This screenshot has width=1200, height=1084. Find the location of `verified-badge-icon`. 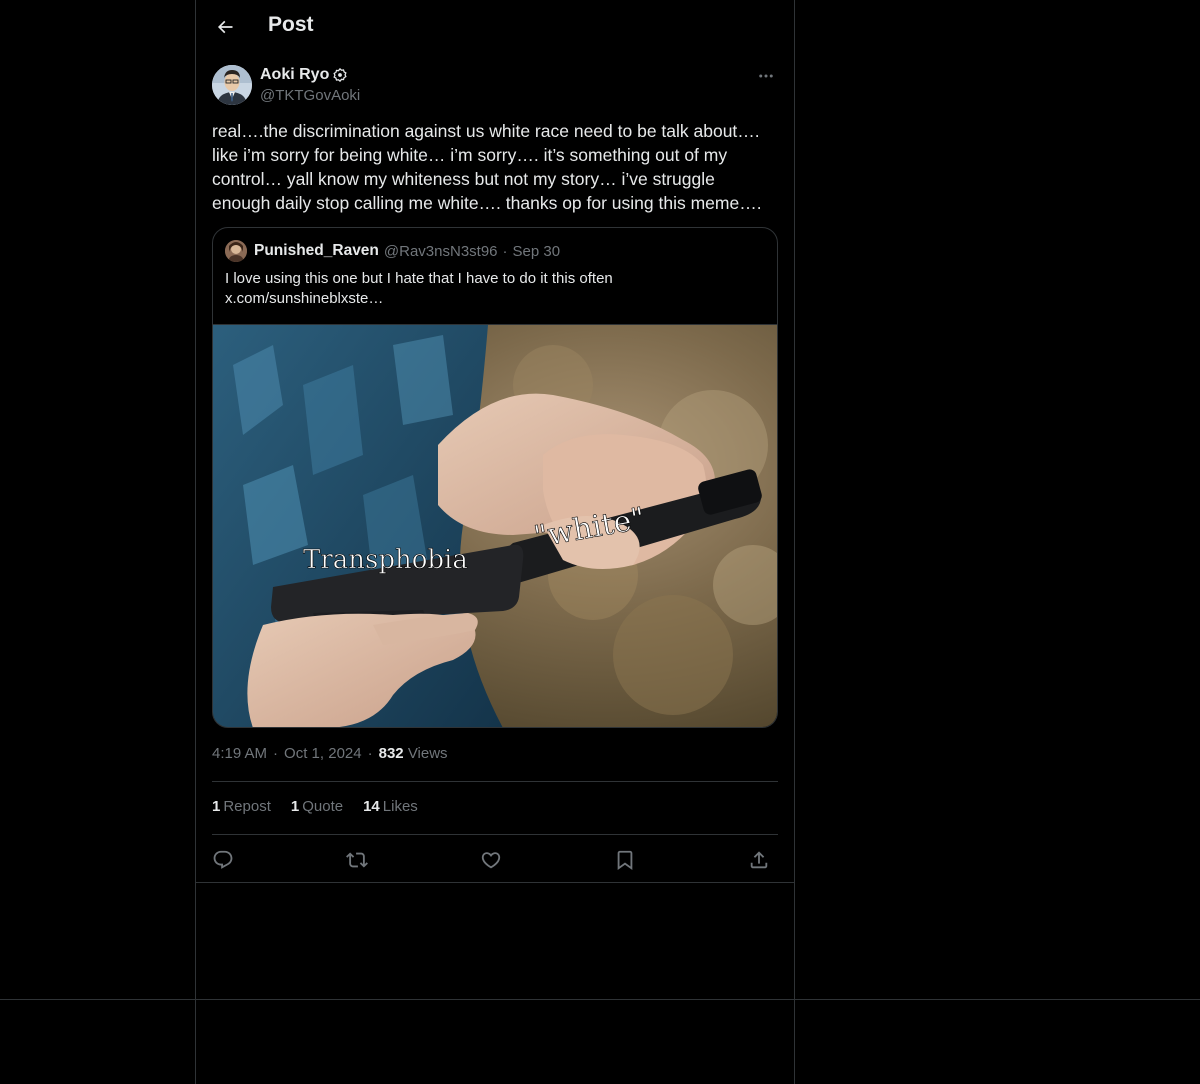

verified-badge-icon is located at coordinates (340, 75).